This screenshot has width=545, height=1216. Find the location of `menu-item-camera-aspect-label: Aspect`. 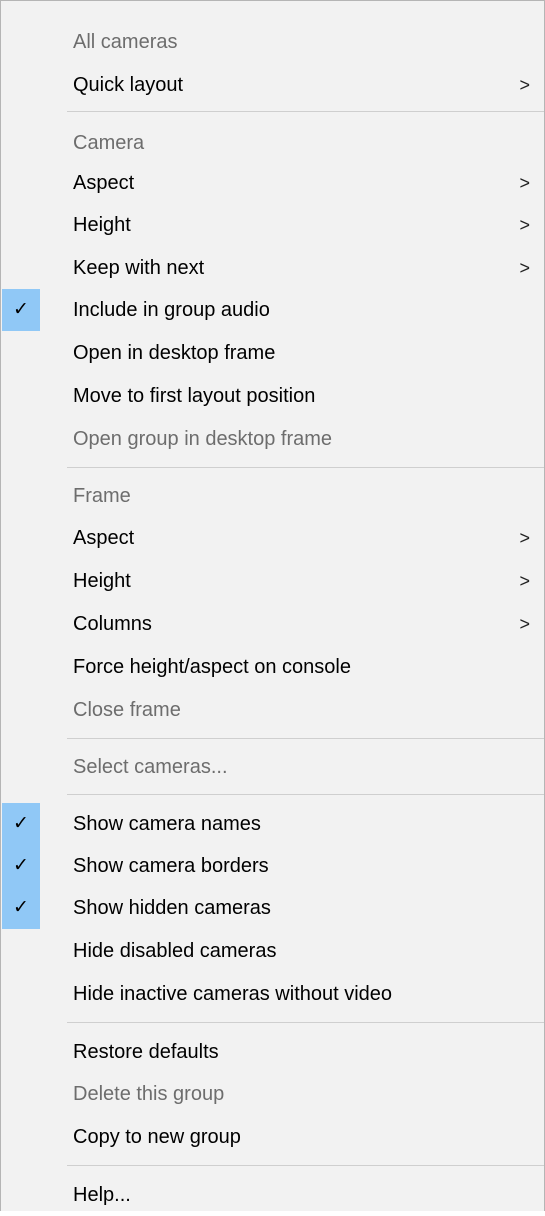

menu-item-camera-aspect-label: Aspect is located at coordinates (104, 183).